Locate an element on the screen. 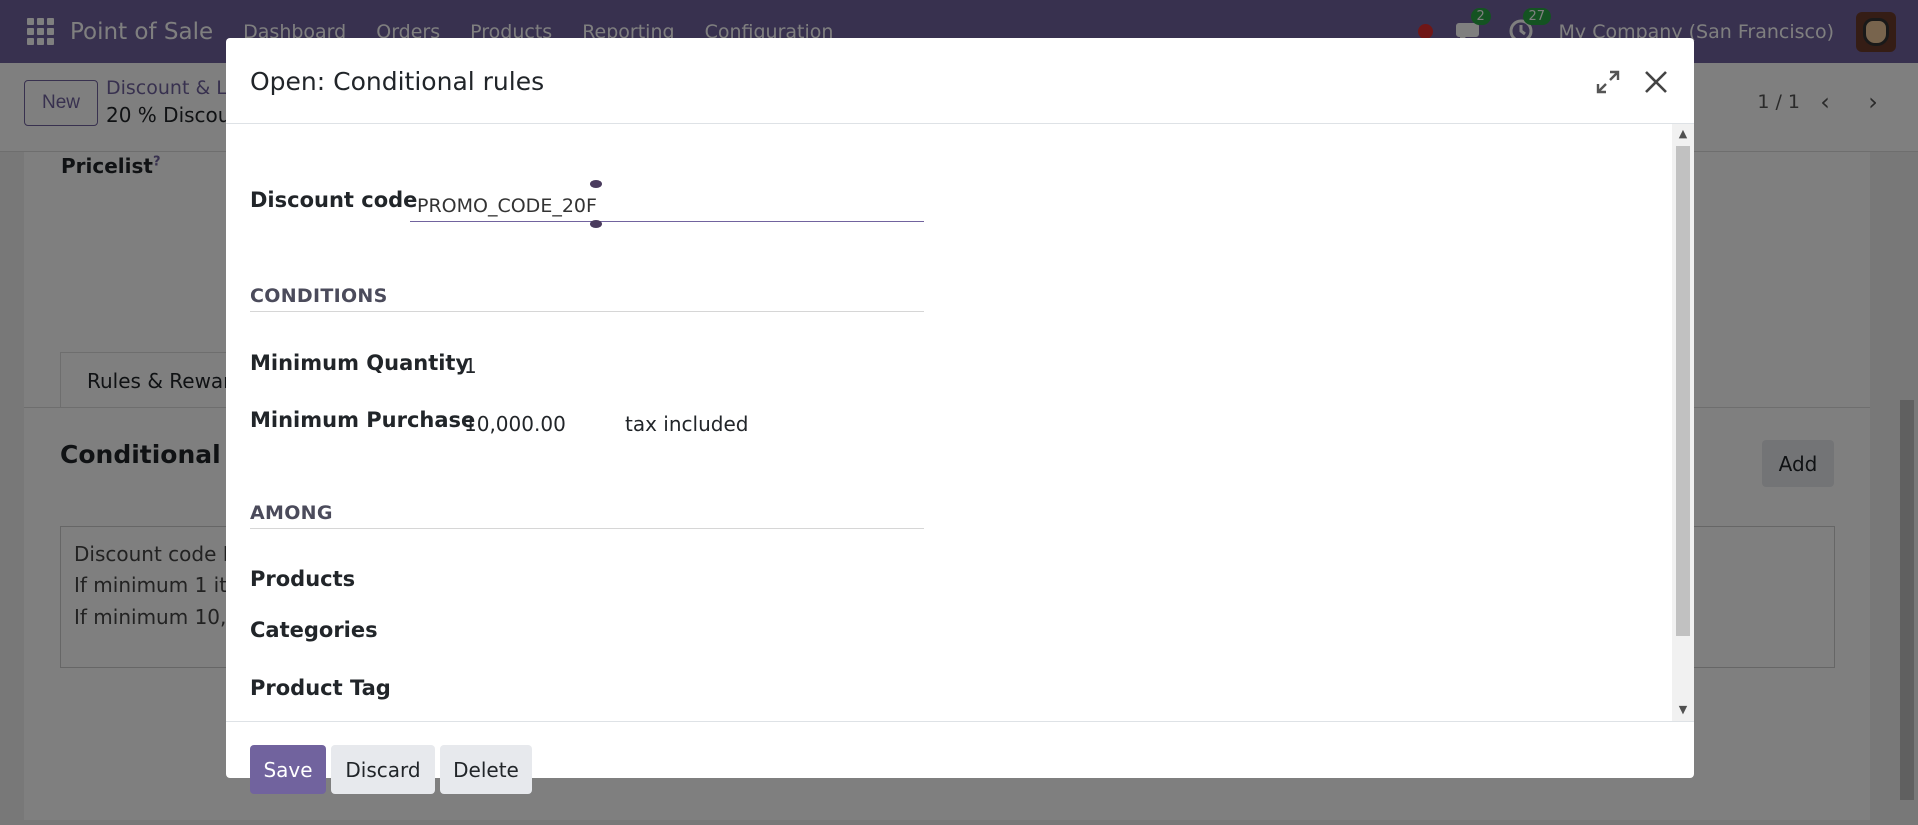 This screenshot has width=1918, height=825. discard-button: Discard is located at coordinates (383, 769).